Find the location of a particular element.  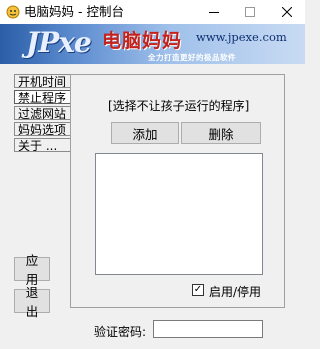

checkmark-icon: ✓ is located at coordinates (198, 289).